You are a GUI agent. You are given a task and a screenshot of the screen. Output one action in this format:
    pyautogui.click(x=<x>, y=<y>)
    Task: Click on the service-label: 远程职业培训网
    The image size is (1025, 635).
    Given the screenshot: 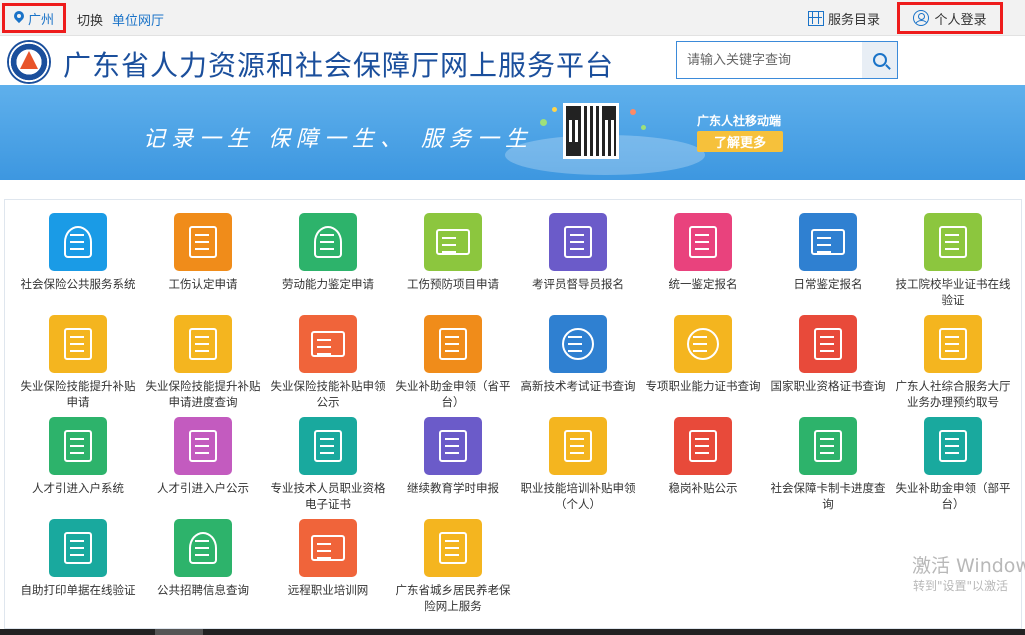 What is the action you would take?
    pyautogui.click(x=328, y=590)
    